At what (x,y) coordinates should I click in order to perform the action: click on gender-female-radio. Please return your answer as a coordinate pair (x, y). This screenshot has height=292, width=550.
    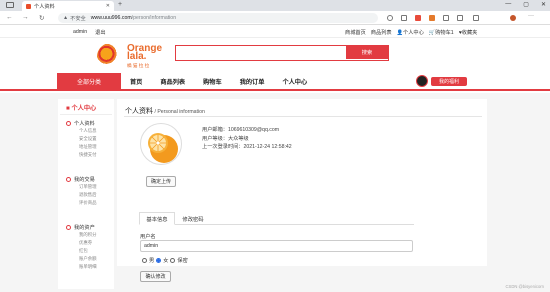
    Looking at the image, I should click on (159, 260).